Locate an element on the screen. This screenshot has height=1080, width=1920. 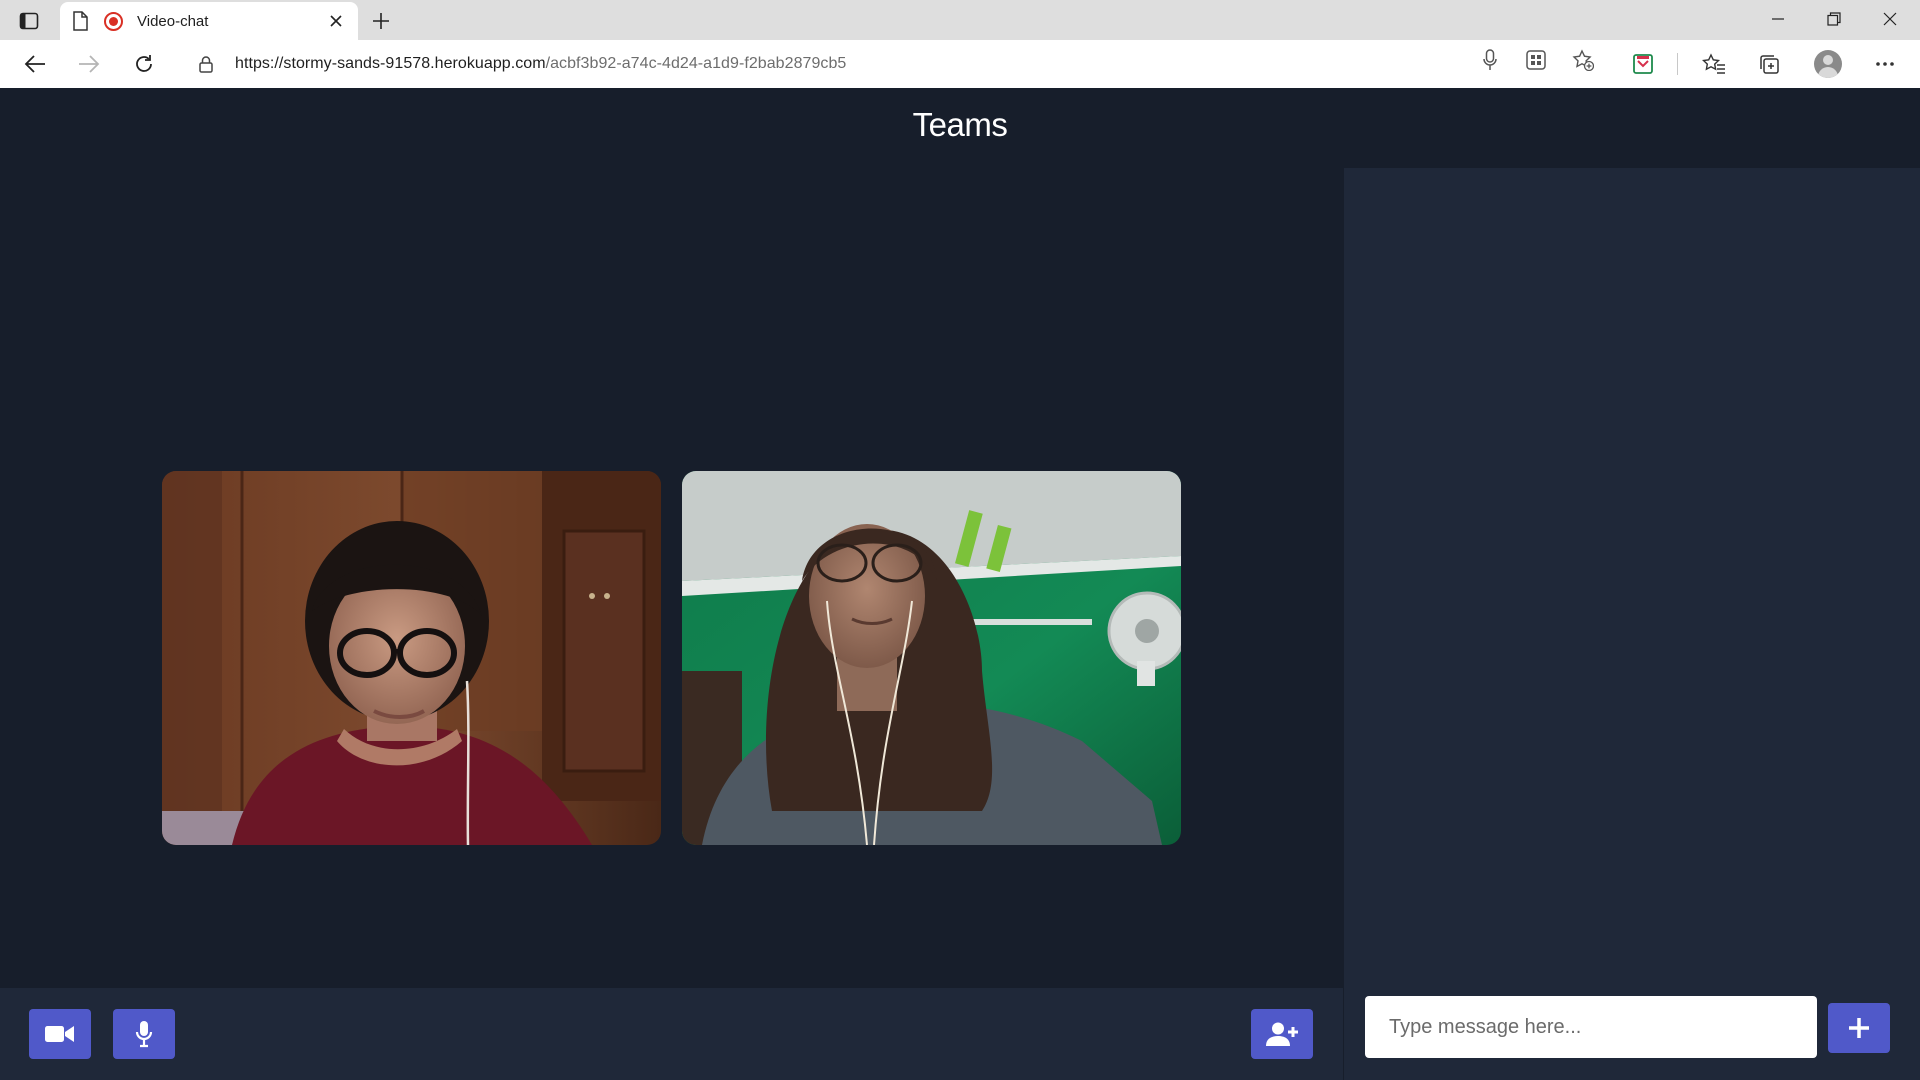
close-window-button is located at coordinates (1890, 19).